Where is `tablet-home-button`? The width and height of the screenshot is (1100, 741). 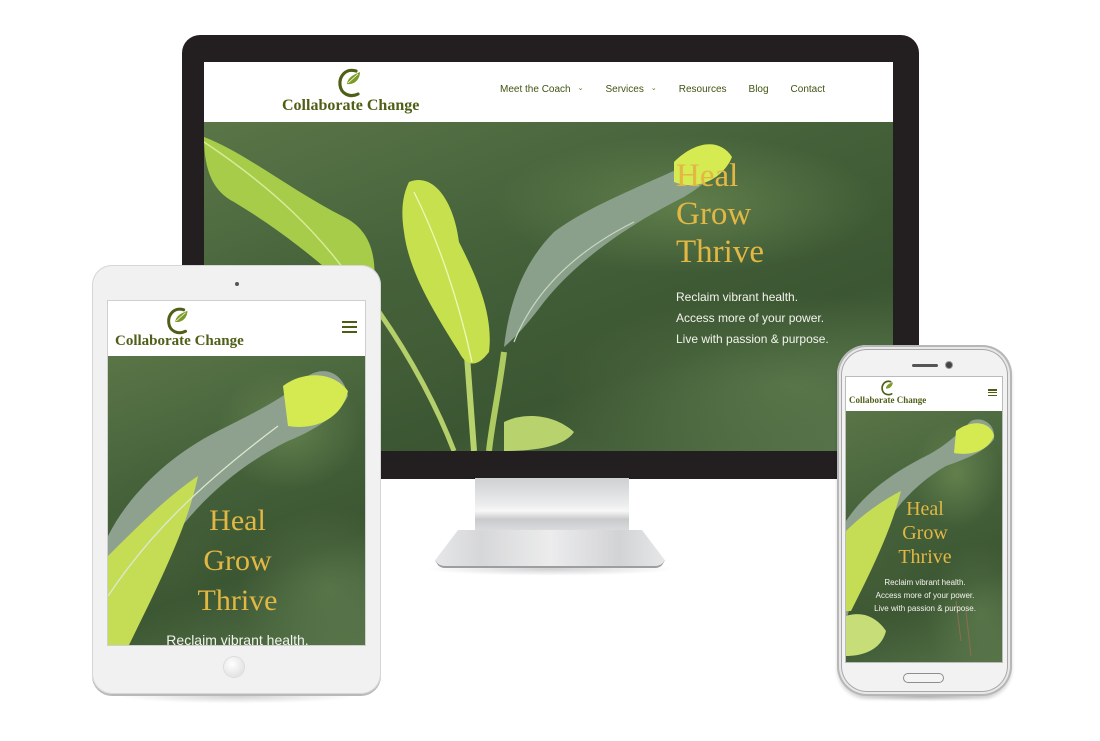
tablet-home-button is located at coordinates (234, 667).